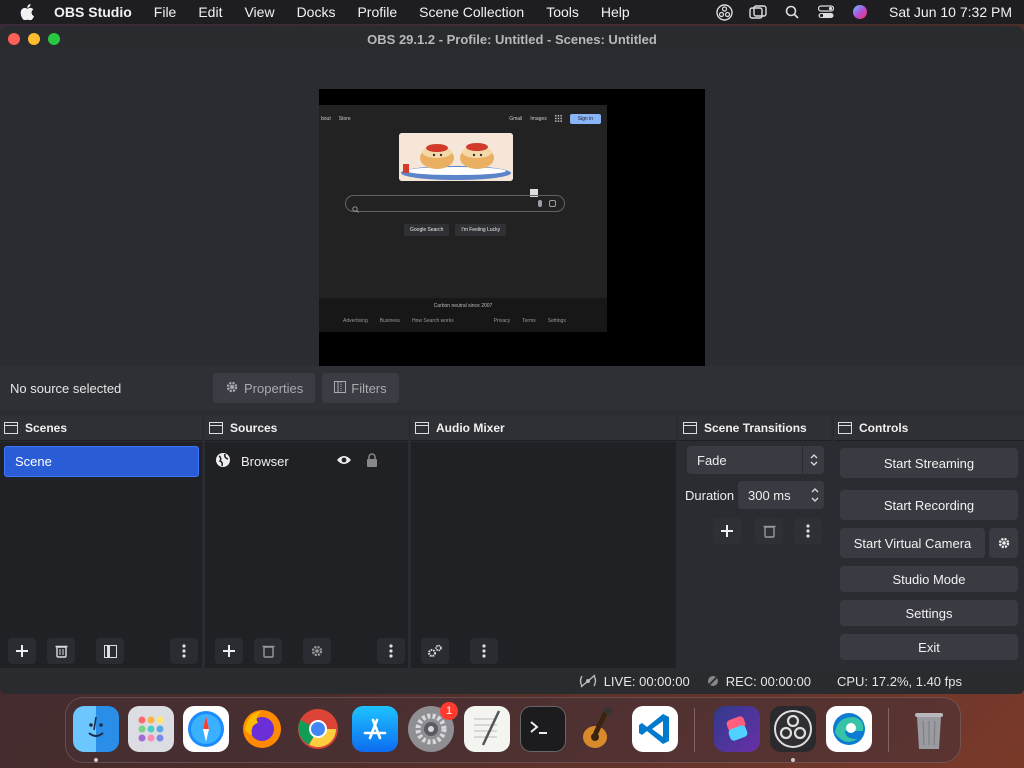 This screenshot has height=768, width=1024. I want to click on chrome-icon, so click(318, 729).